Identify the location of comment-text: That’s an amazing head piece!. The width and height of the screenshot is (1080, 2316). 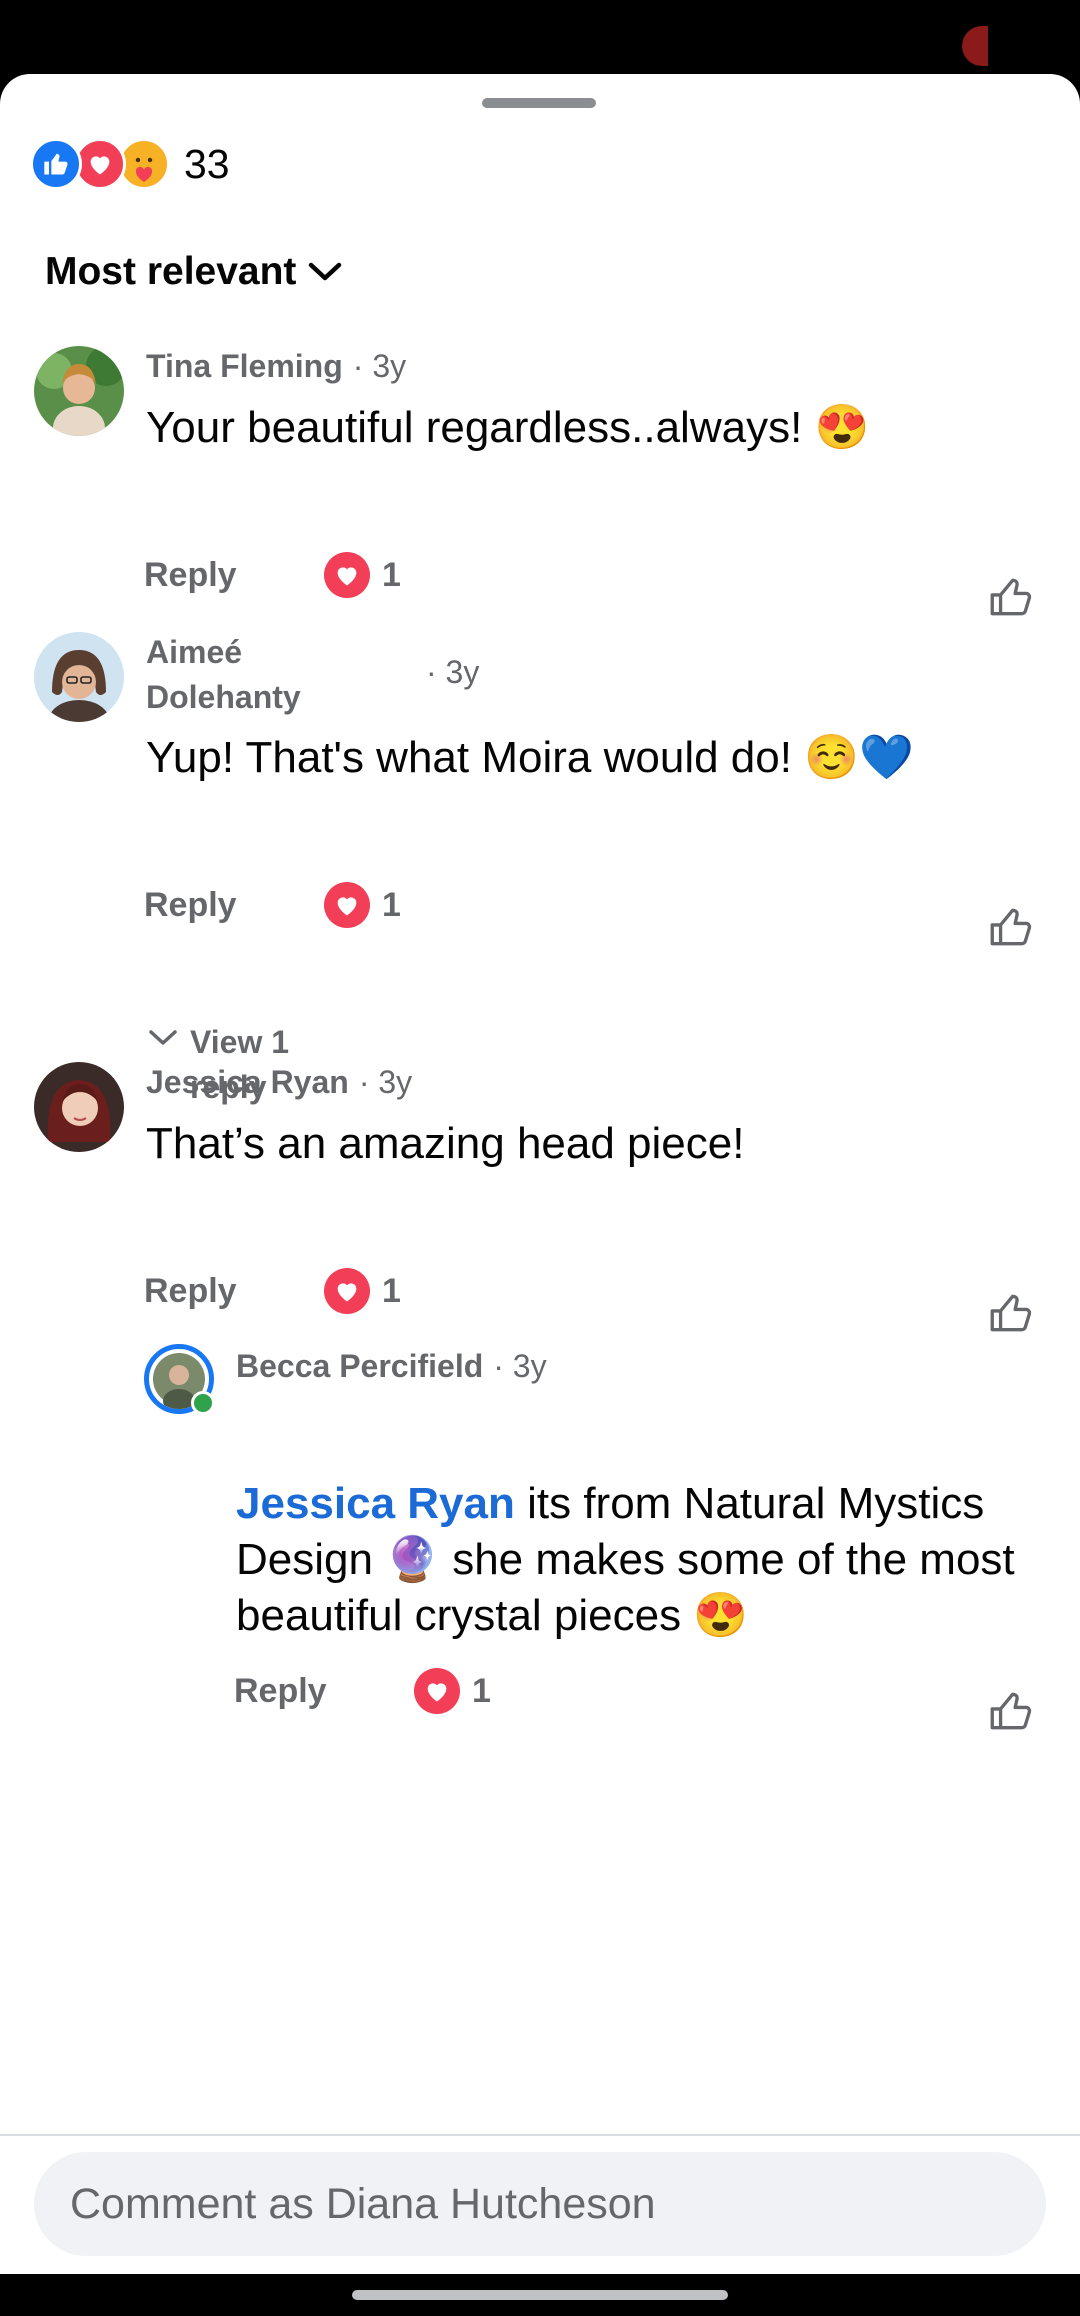
(445, 1143).